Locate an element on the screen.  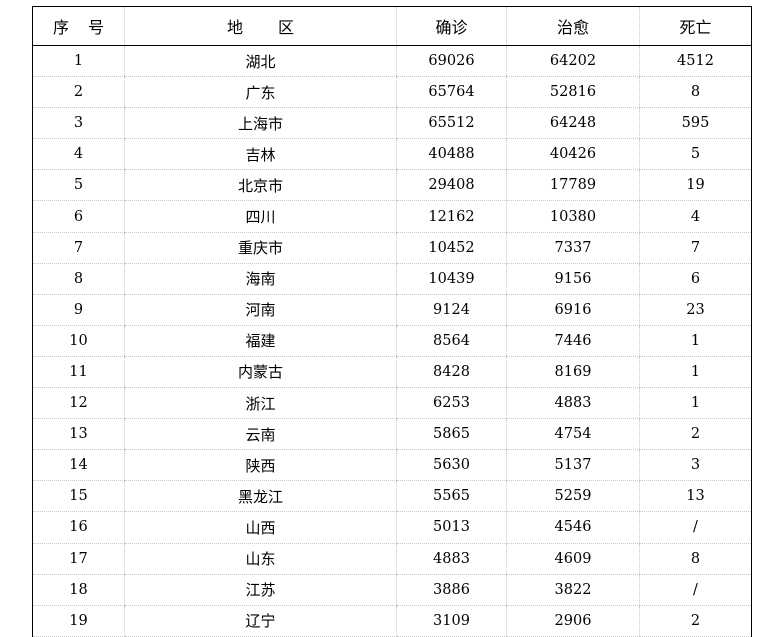
cell-region: 云南 is located at coordinates (260, 434).